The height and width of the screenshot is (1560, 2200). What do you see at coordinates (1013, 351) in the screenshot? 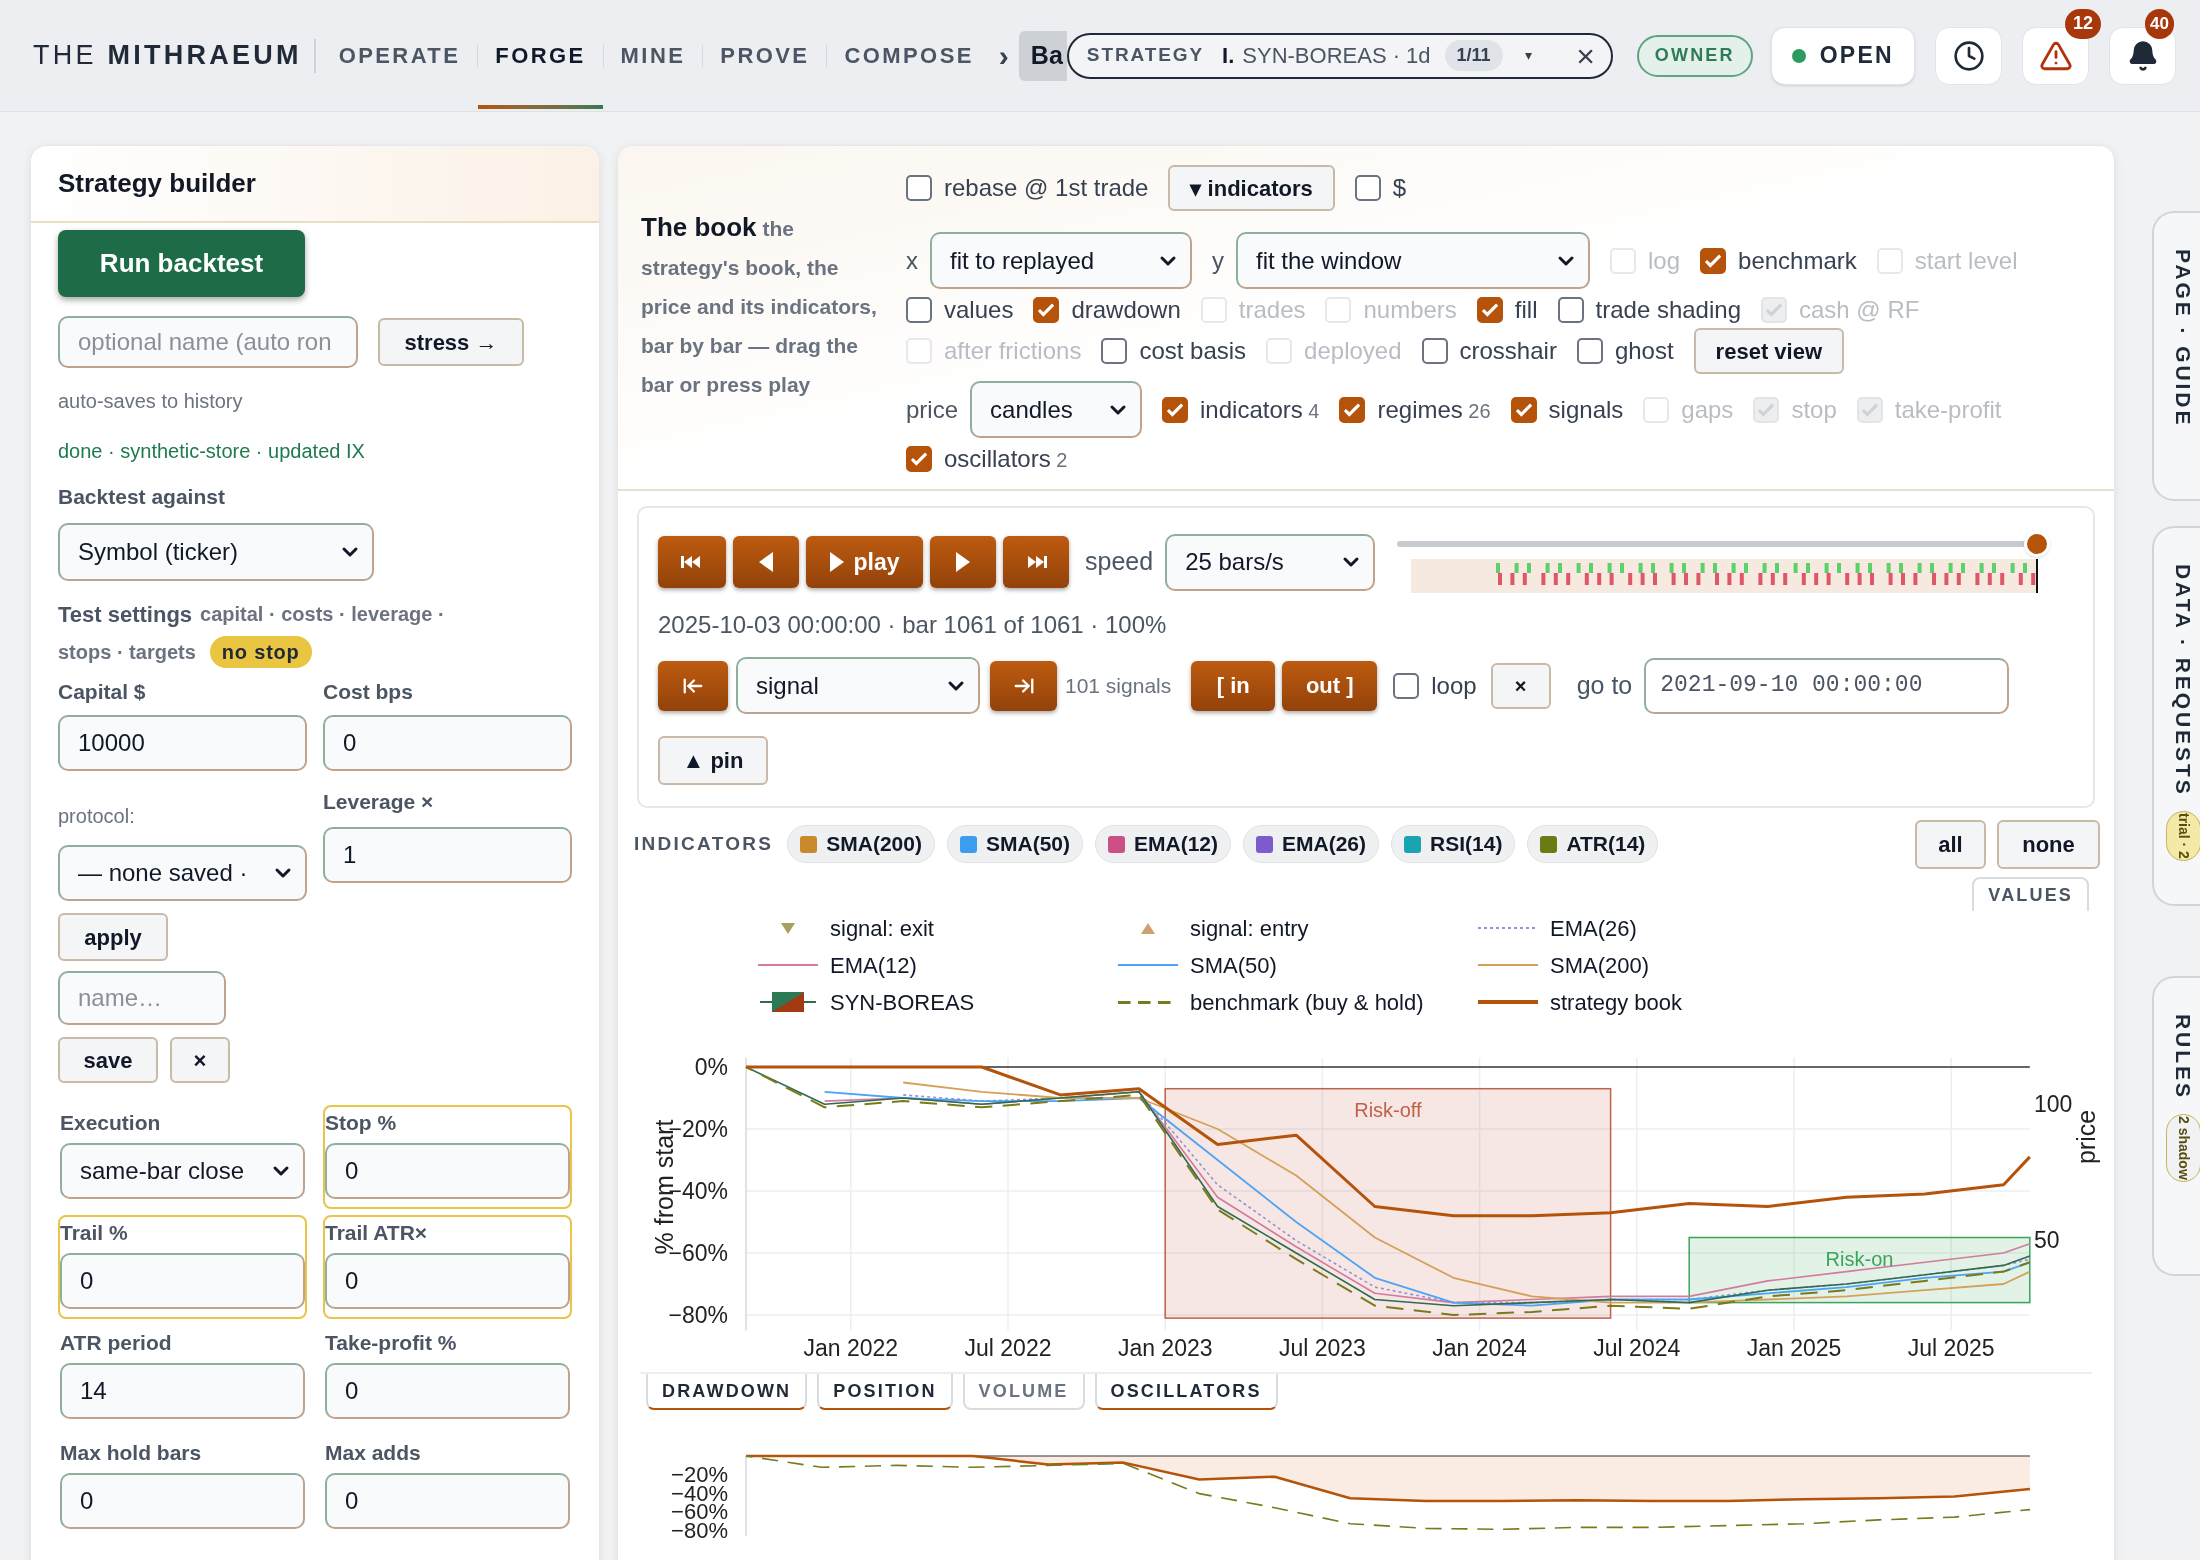
I see `checkbox-label: after frictions` at bounding box center [1013, 351].